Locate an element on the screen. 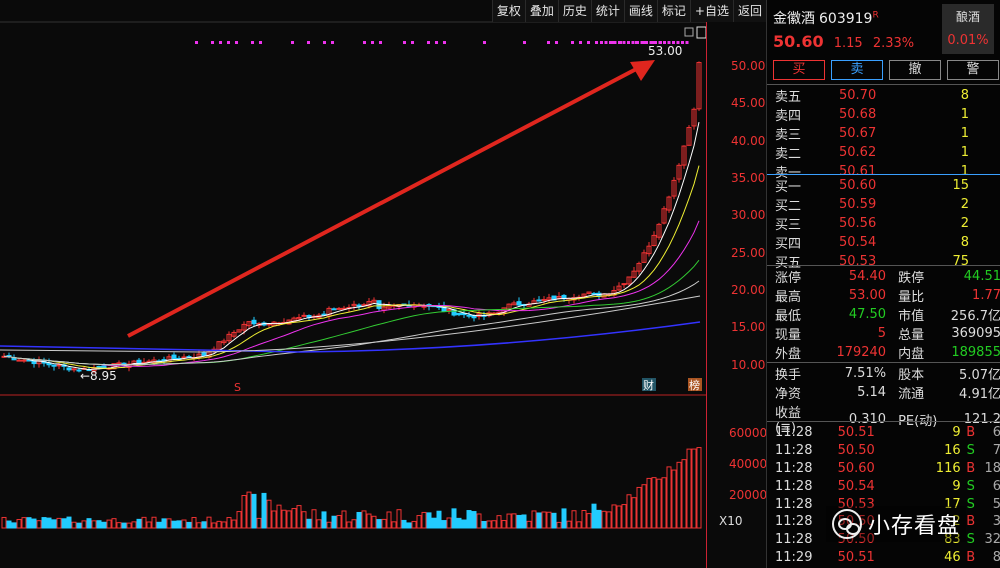 The height and width of the screenshot is (568, 1000). tick-price: 50.50 is located at coordinates (856, 451).